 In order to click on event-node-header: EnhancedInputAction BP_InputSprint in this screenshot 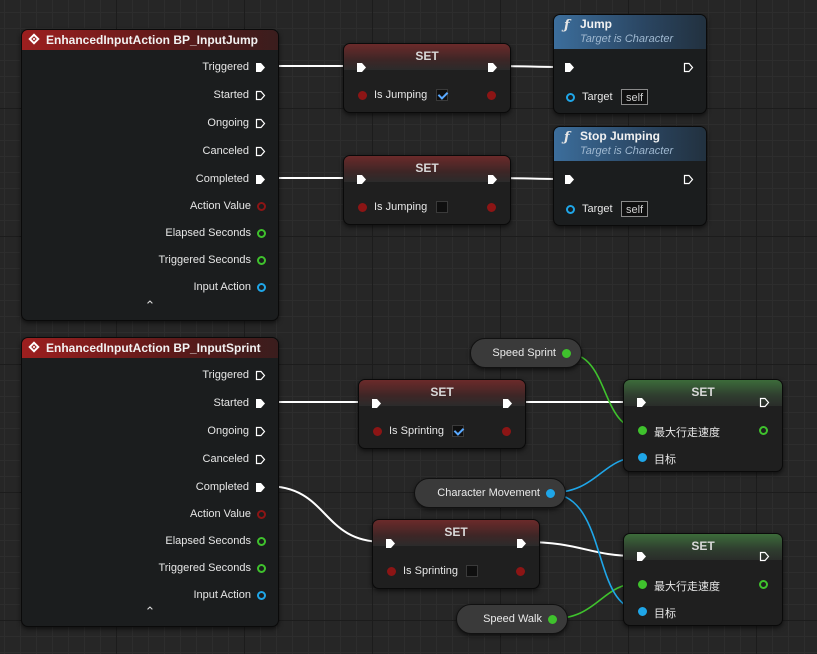, I will do `click(150, 348)`.